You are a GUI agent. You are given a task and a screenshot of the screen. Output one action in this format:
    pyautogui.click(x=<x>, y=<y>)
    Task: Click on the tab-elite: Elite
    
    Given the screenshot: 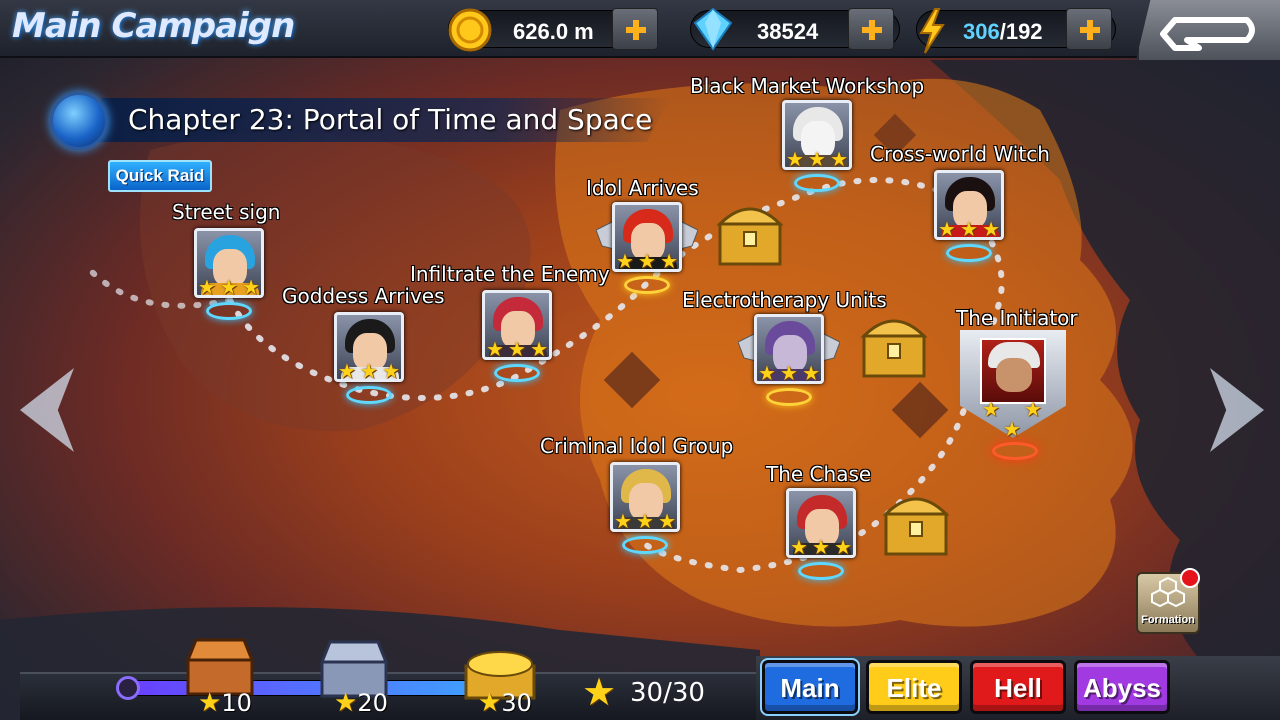 What is the action you would take?
    pyautogui.click(x=914, y=687)
    